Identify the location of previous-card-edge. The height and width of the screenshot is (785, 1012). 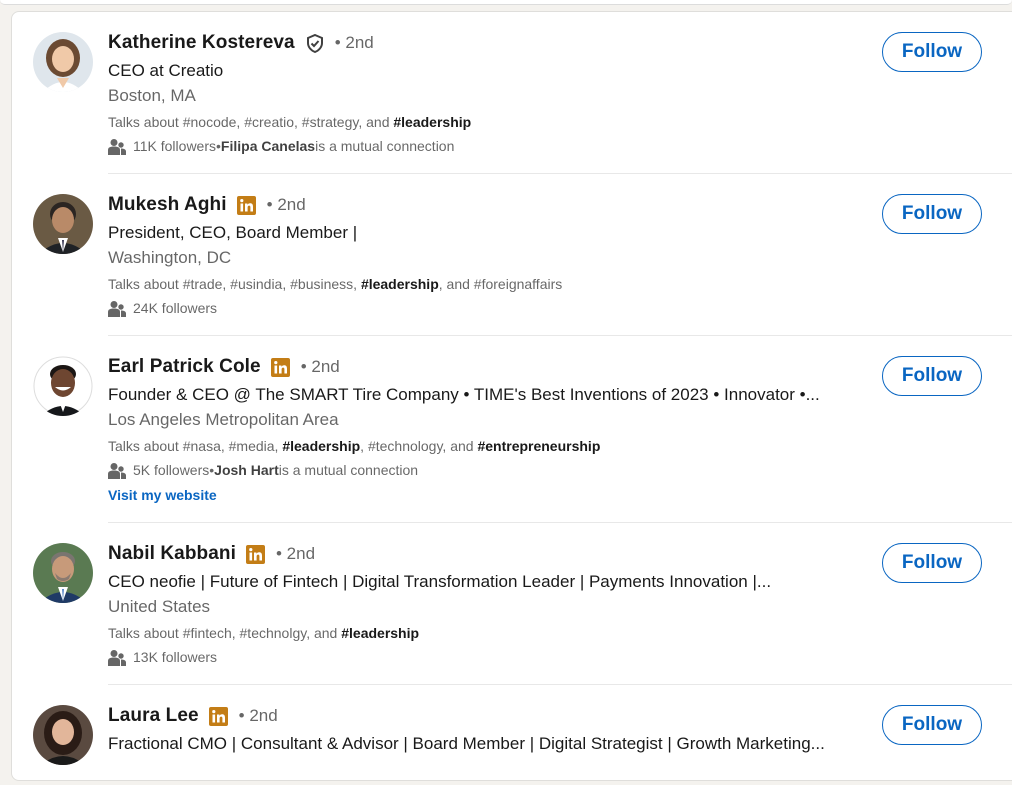
(506, 2).